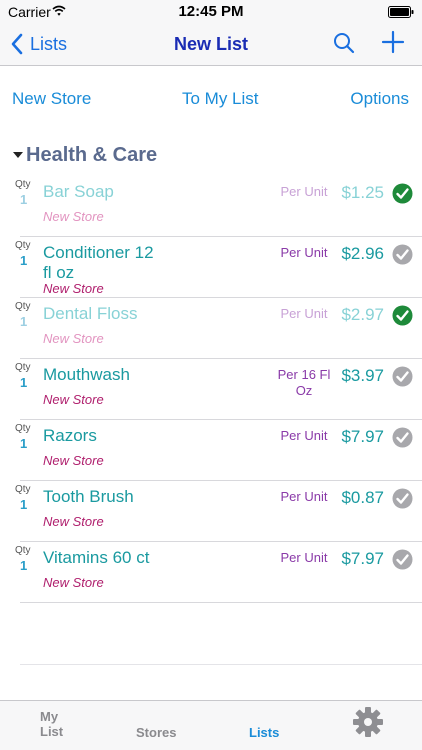 The image size is (422, 750). Describe the element at coordinates (78, 191) in the screenshot. I see `item-name: Bar Soap` at that location.